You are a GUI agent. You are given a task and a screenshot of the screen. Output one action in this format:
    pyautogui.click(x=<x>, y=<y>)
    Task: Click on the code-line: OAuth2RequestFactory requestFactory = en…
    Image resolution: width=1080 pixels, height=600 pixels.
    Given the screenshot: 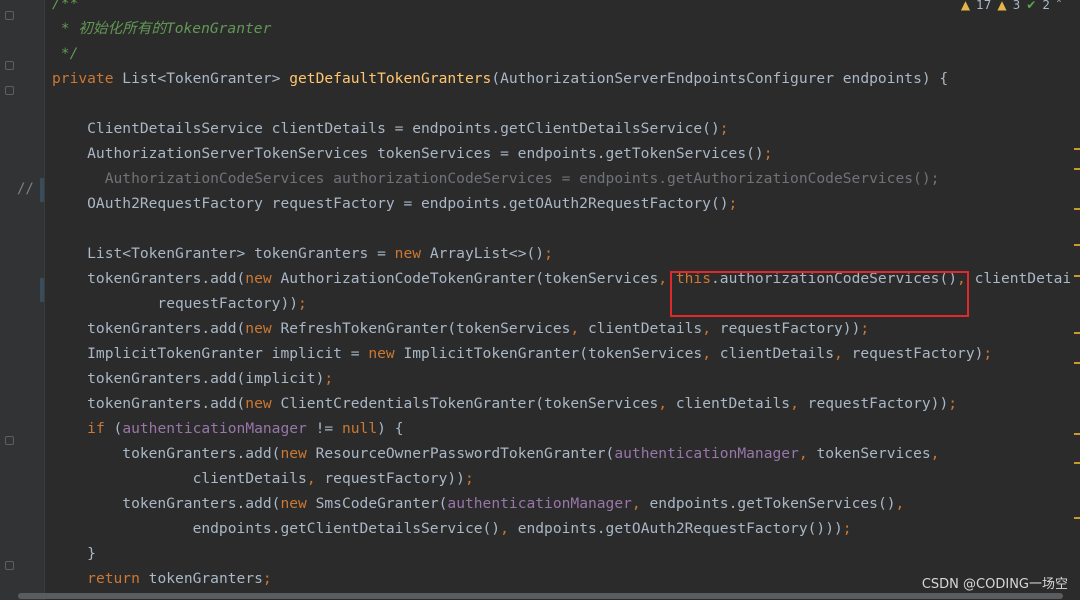 What is the action you would take?
    pyautogui.click(x=394, y=203)
    